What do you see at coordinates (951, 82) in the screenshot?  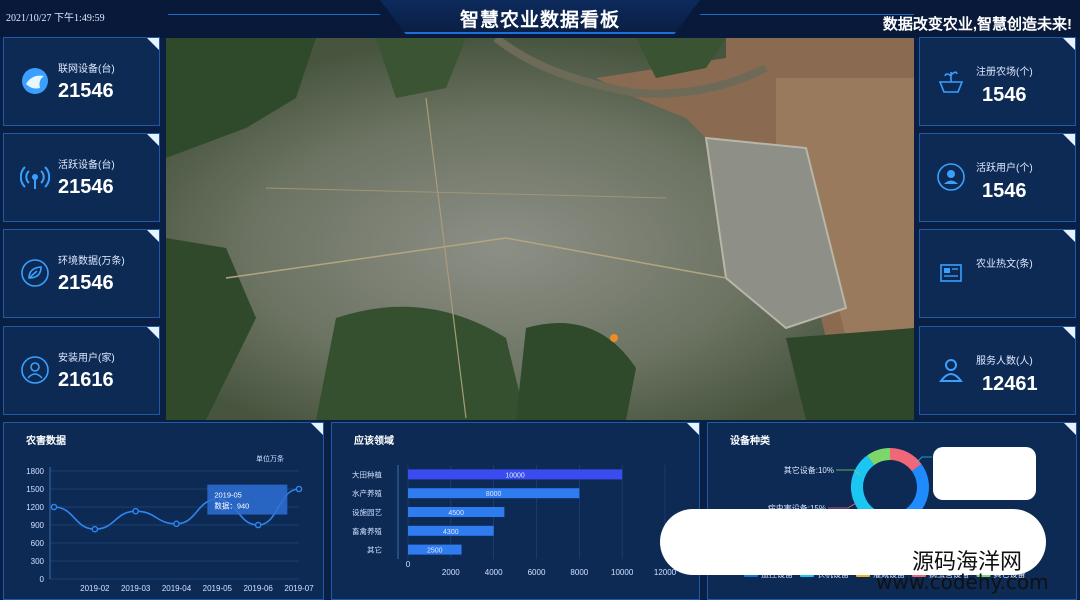 I see `farm-icon` at bounding box center [951, 82].